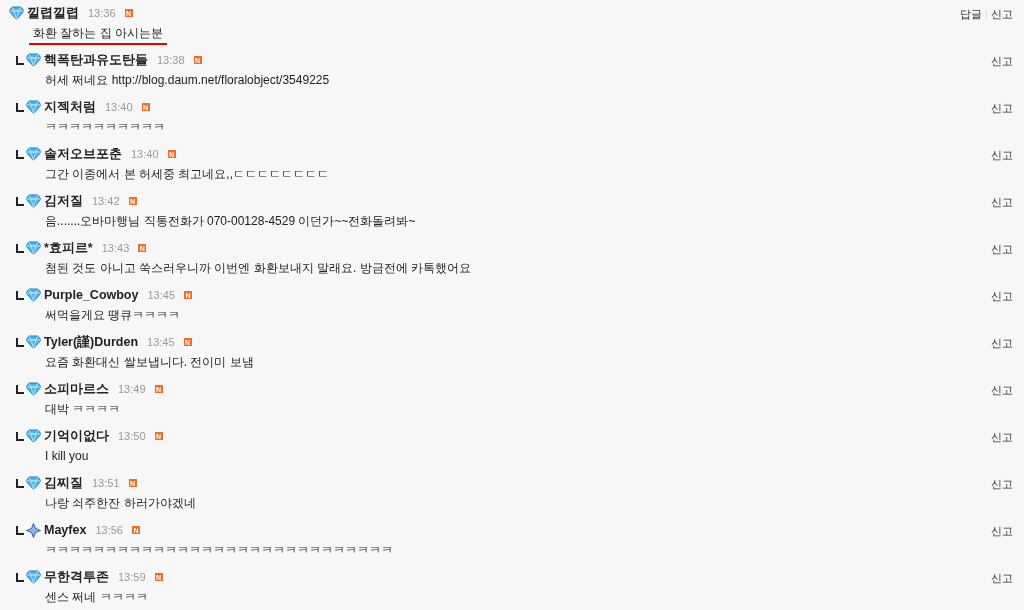 The width and height of the screenshot is (1024, 610). Describe the element at coordinates (132, 389) in the screenshot. I see `comment-time: 13:49` at that location.